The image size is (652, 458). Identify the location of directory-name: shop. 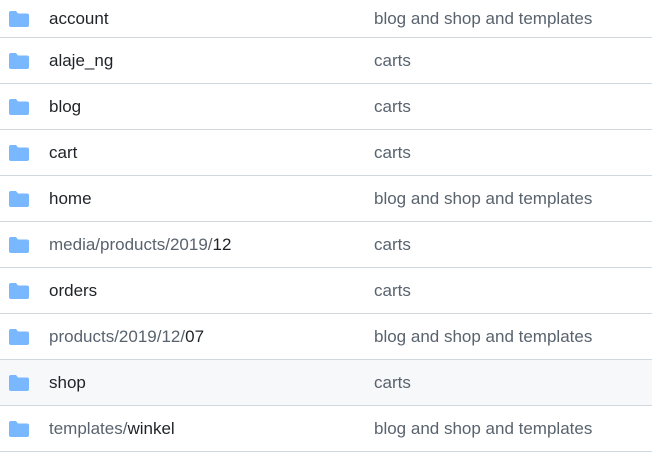
(67, 382).